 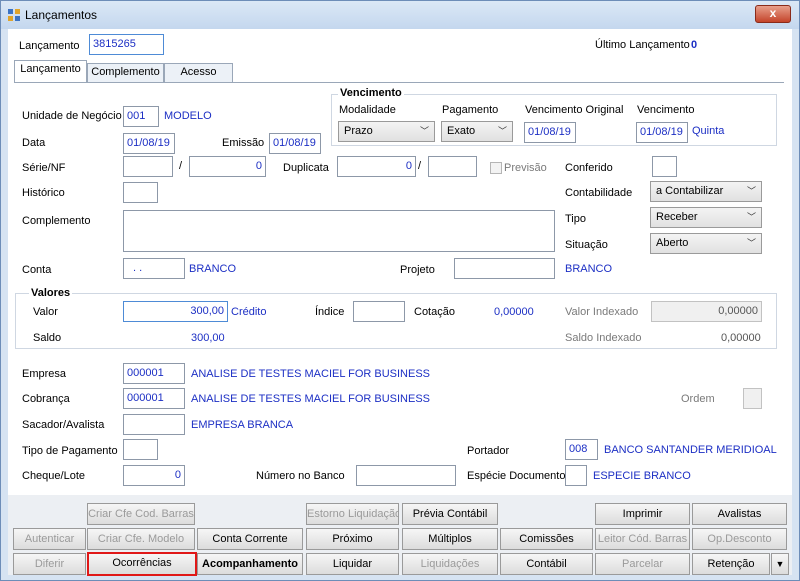 What do you see at coordinates (140, 449) in the screenshot?
I see `tipo-pagamento-input` at bounding box center [140, 449].